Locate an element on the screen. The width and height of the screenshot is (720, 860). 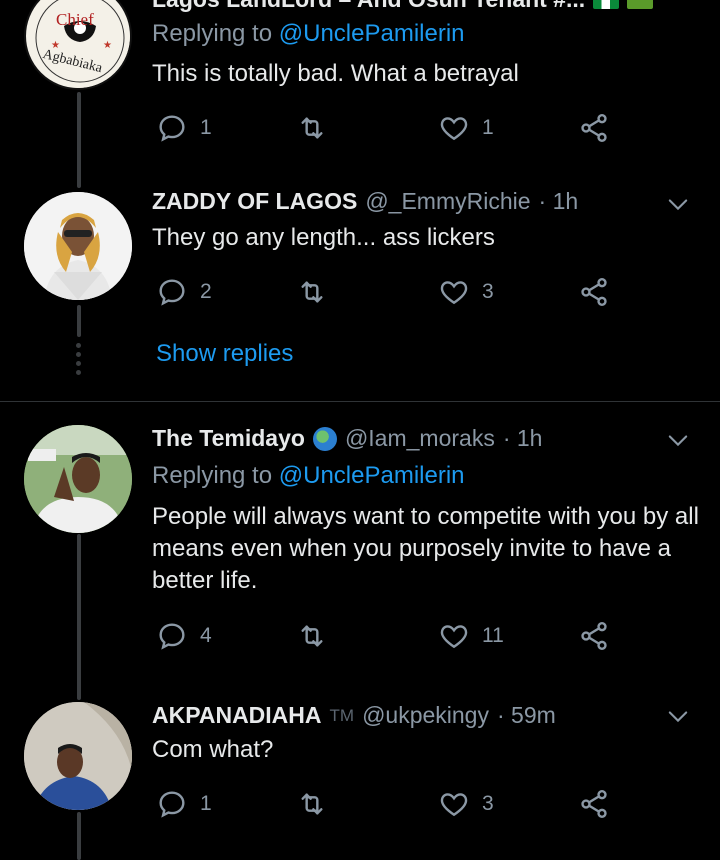
globe-emoji-icon is located at coordinates (324, 438).